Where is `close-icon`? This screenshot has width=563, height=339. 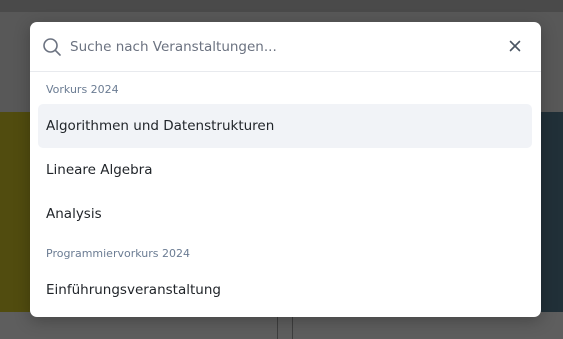
close-icon is located at coordinates (515, 46).